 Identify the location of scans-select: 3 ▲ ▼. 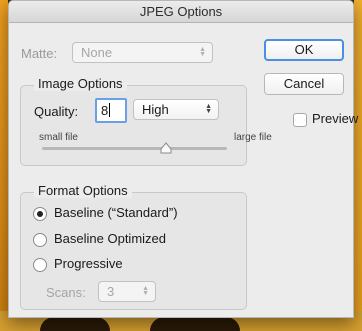
(127, 291).